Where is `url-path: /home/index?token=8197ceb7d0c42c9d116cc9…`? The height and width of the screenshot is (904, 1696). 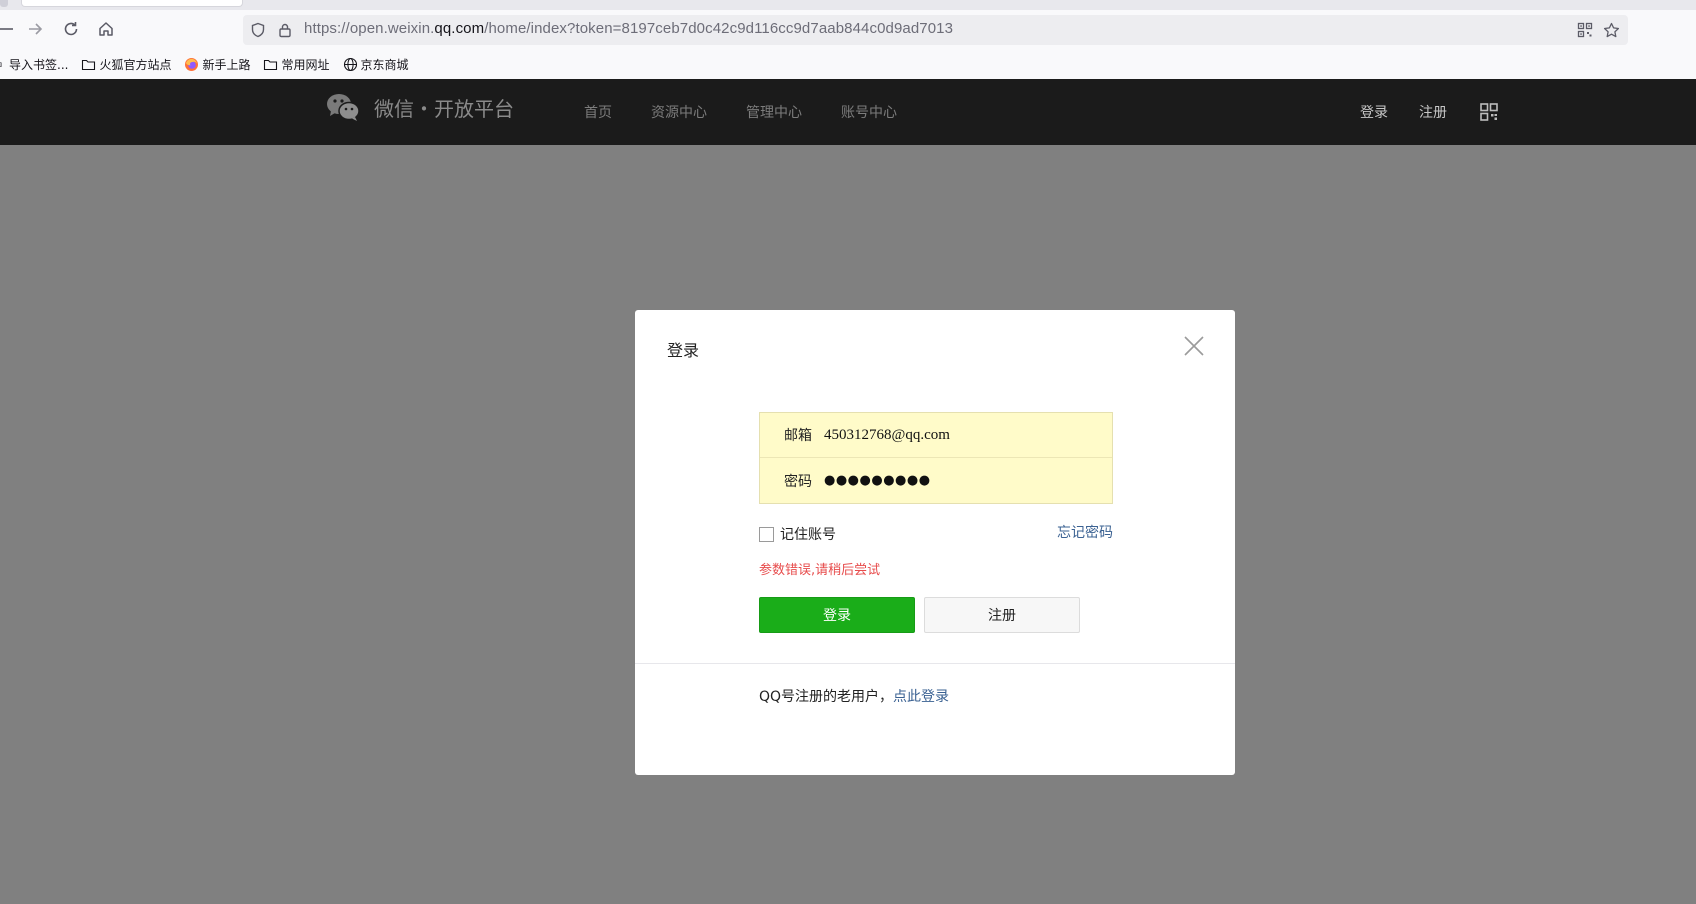
url-path: /home/index?token=8197ceb7d0c42c9d116cc9… is located at coordinates (719, 28).